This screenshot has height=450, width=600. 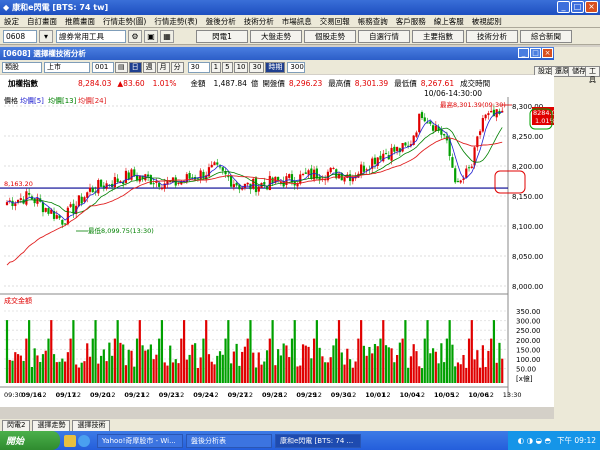 What do you see at coordinates (229, 440) in the screenshot?
I see `taskbar-task-1: 盤後分析表` at bounding box center [229, 440].